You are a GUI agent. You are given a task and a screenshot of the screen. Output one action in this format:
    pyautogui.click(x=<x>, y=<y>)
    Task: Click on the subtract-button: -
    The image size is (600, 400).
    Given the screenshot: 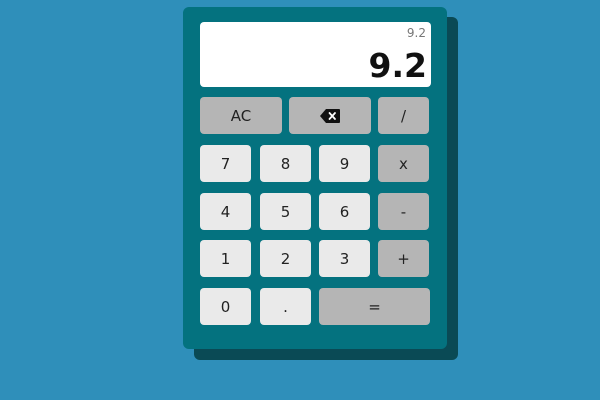 What is the action you would take?
    pyautogui.click(x=403, y=211)
    